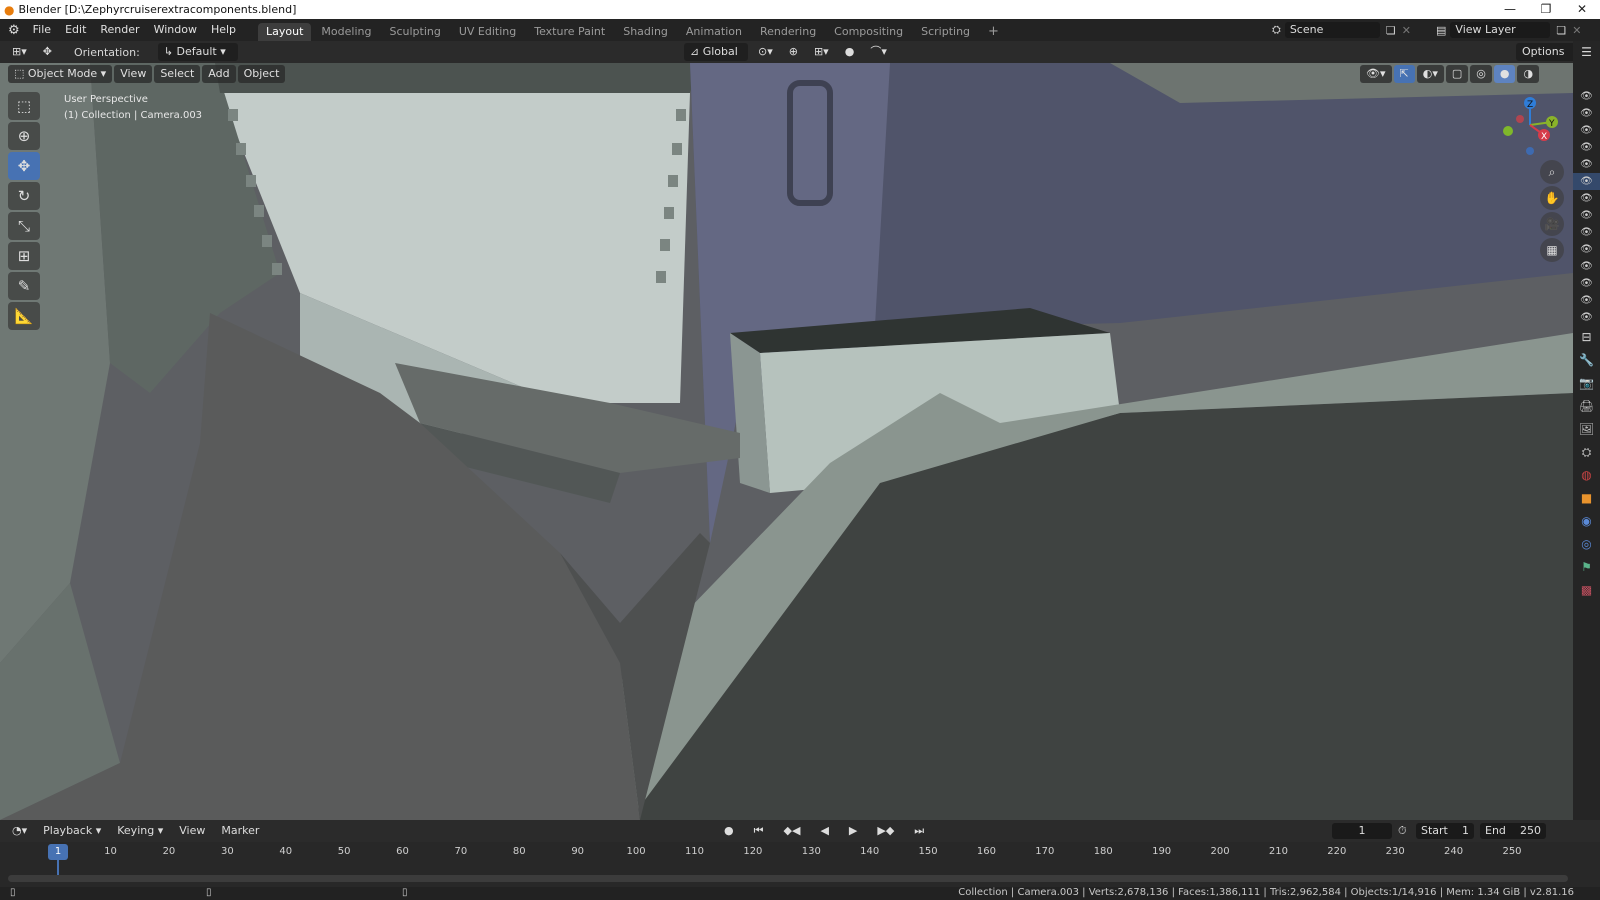  Describe the element at coordinates (1510, 9) in the screenshot. I see `minimize-icon: —` at that location.